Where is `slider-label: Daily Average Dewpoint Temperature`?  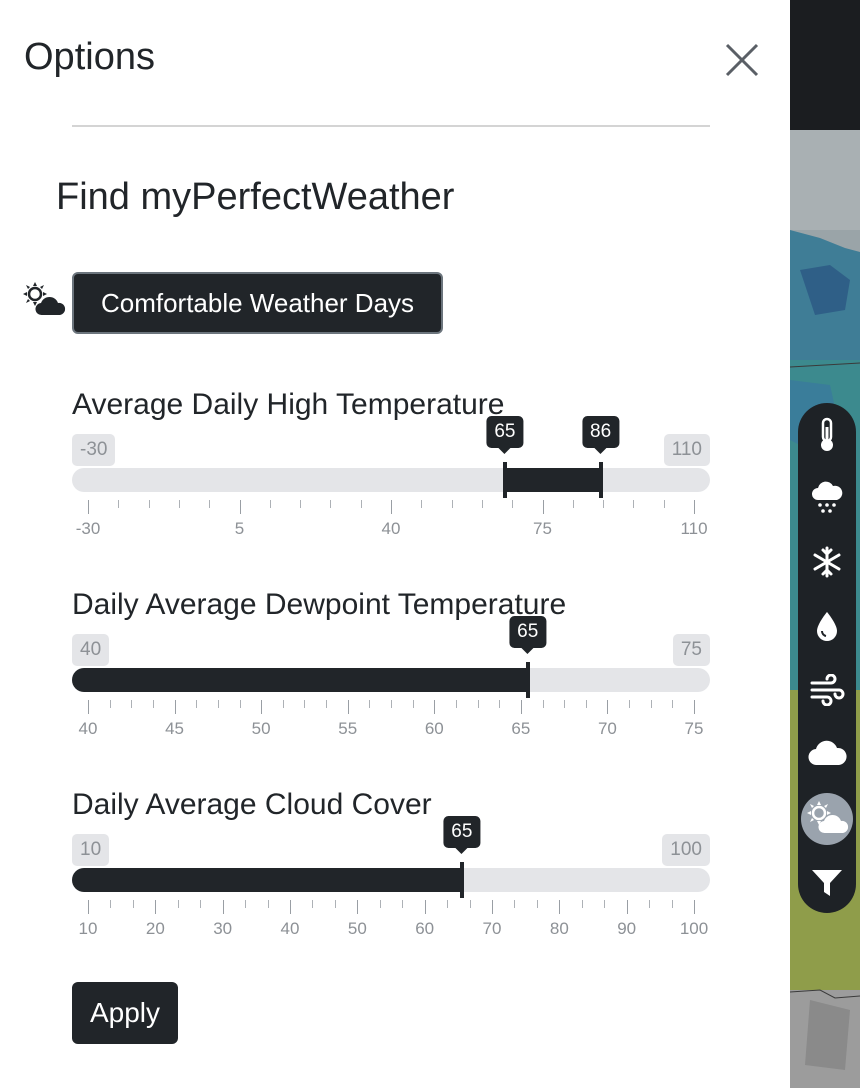
slider-label: Daily Average Dewpoint Temperature is located at coordinates (319, 604).